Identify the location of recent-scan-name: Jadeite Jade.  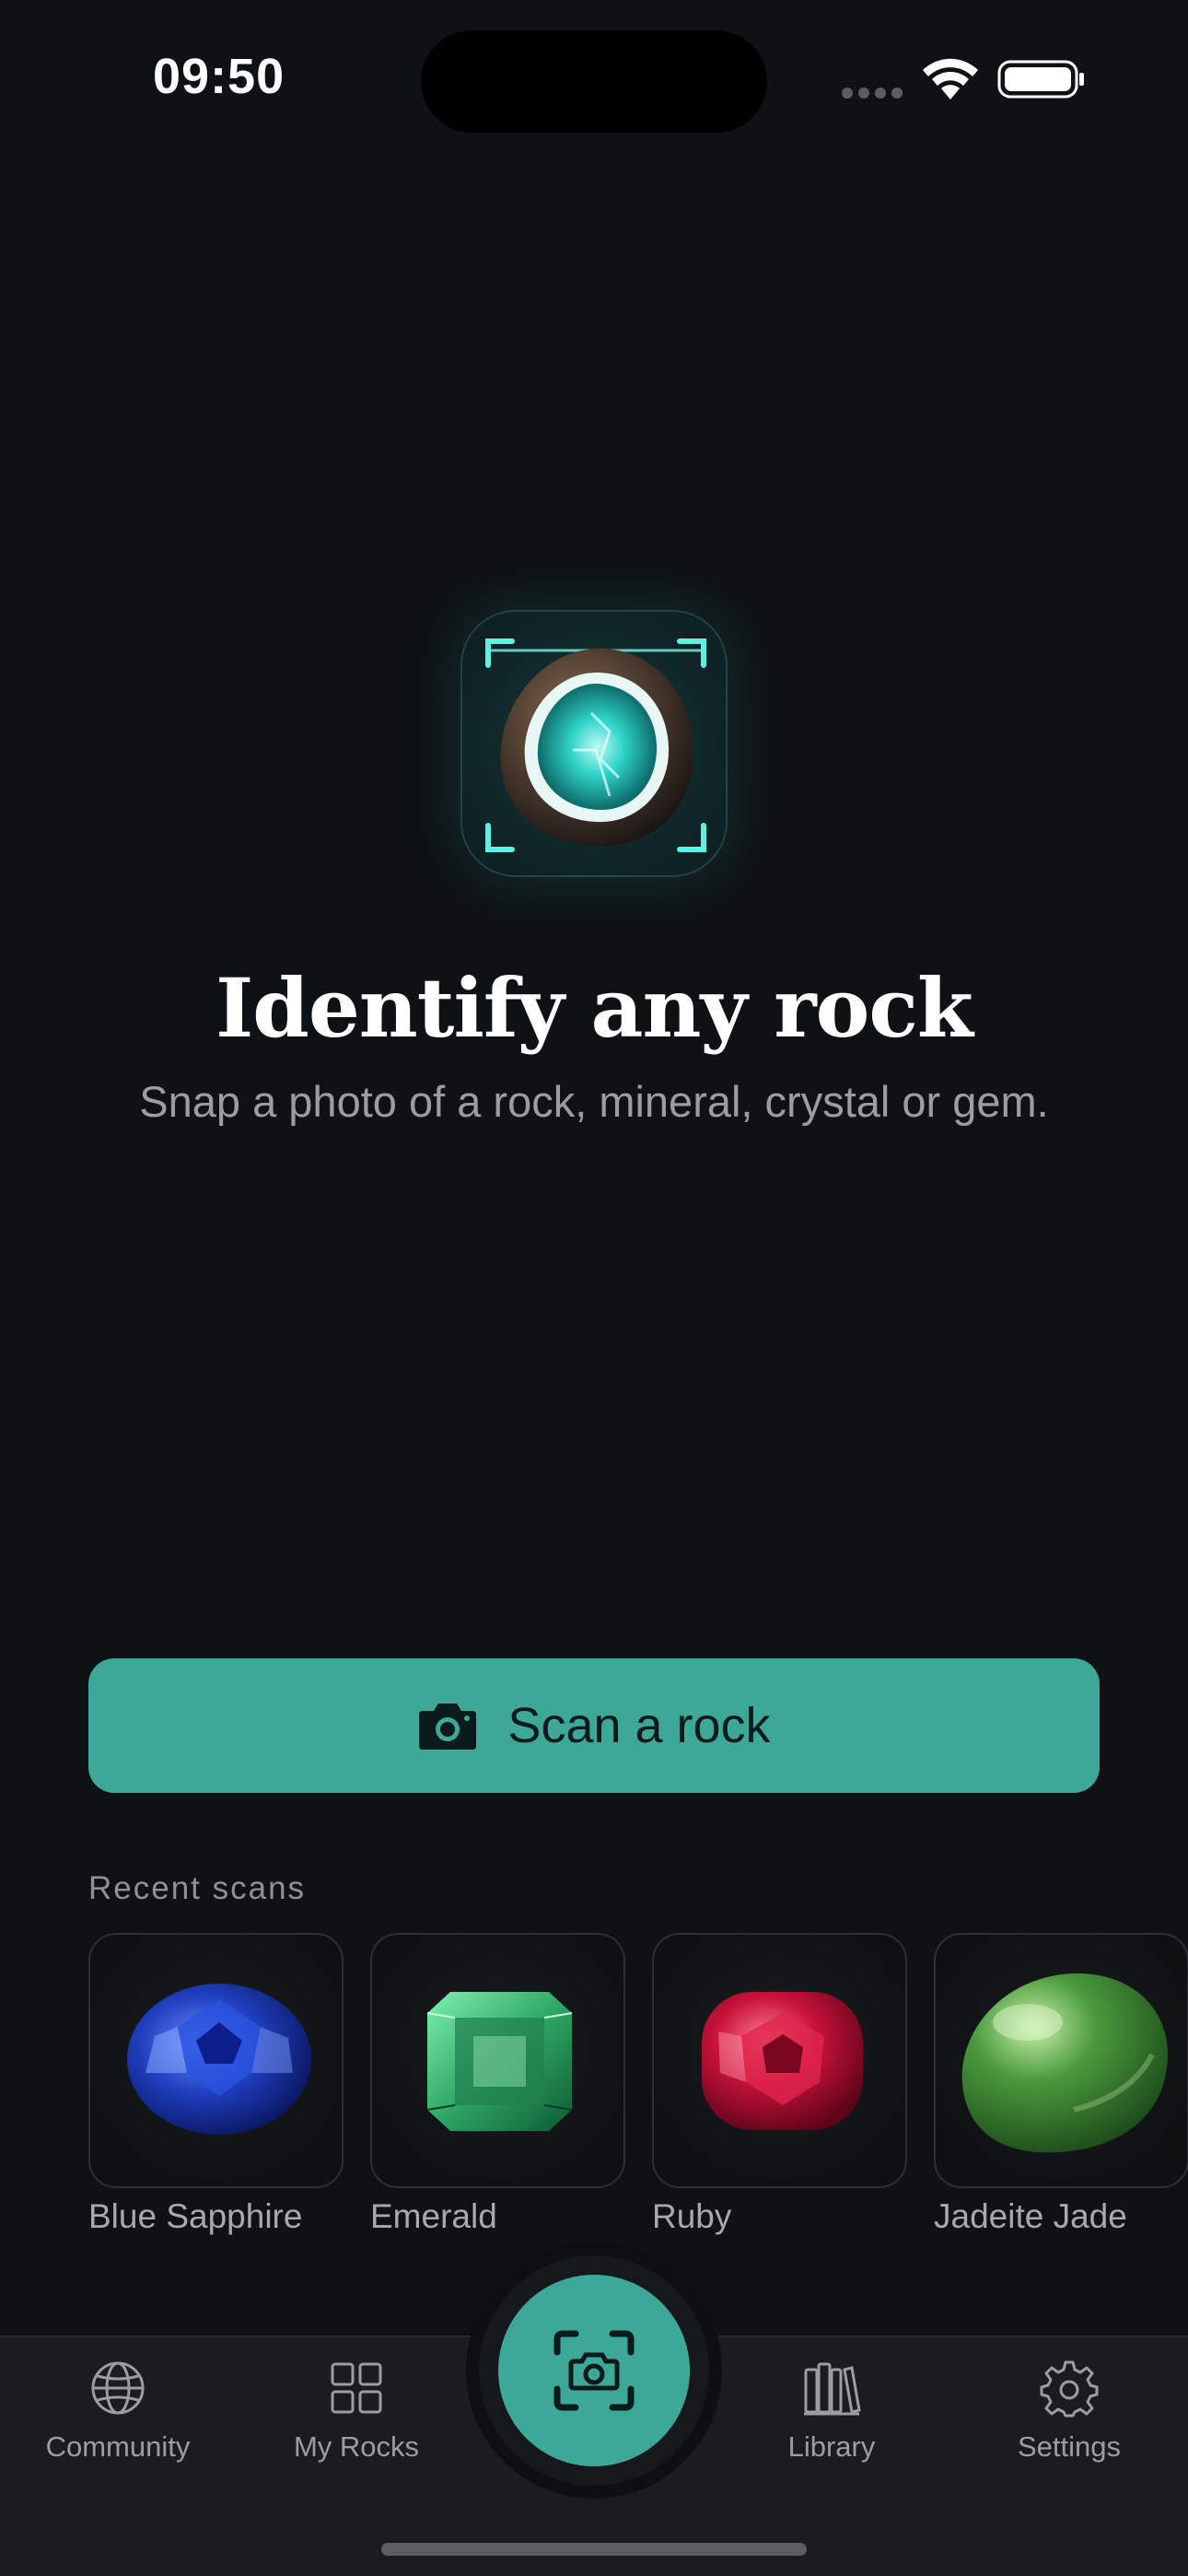
(1030, 2216).